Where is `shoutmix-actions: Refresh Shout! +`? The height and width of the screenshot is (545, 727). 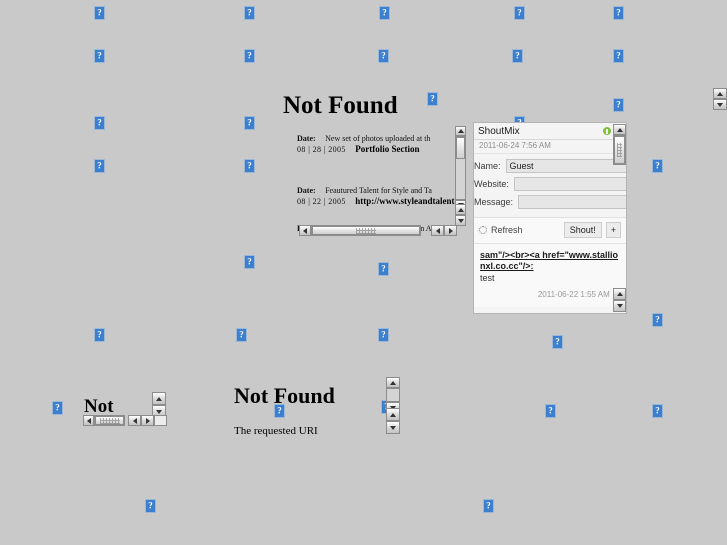 shoutmix-actions: Refresh Shout! + is located at coordinates (550, 230).